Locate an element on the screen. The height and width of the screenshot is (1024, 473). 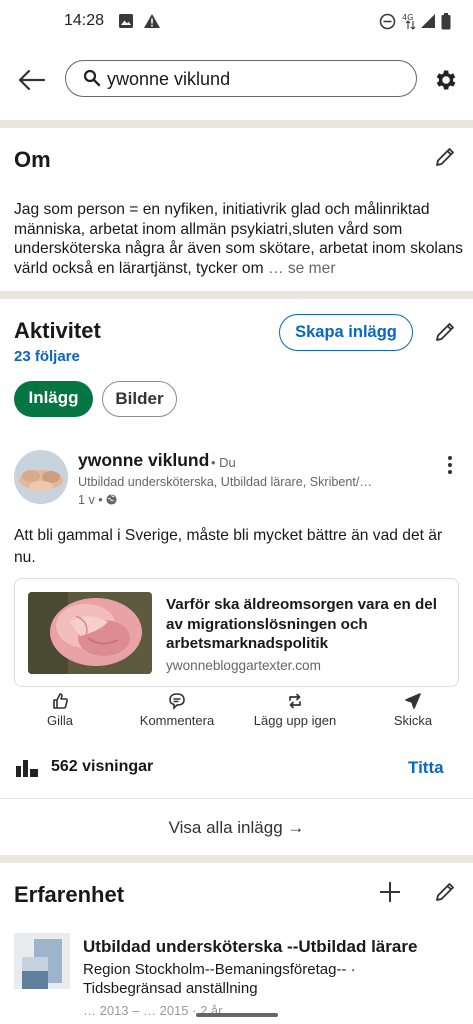
followers-count: 23 följare is located at coordinates (47, 356).